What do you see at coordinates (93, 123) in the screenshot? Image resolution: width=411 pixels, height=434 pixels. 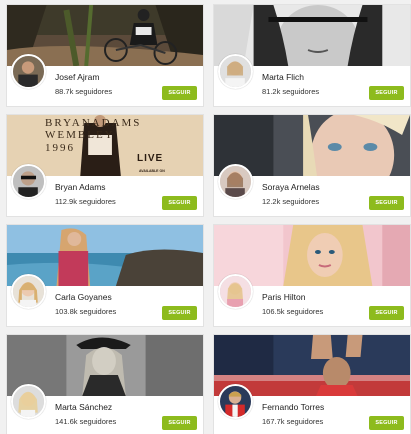 I see `cover-title: BRYANADAMS` at bounding box center [93, 123].